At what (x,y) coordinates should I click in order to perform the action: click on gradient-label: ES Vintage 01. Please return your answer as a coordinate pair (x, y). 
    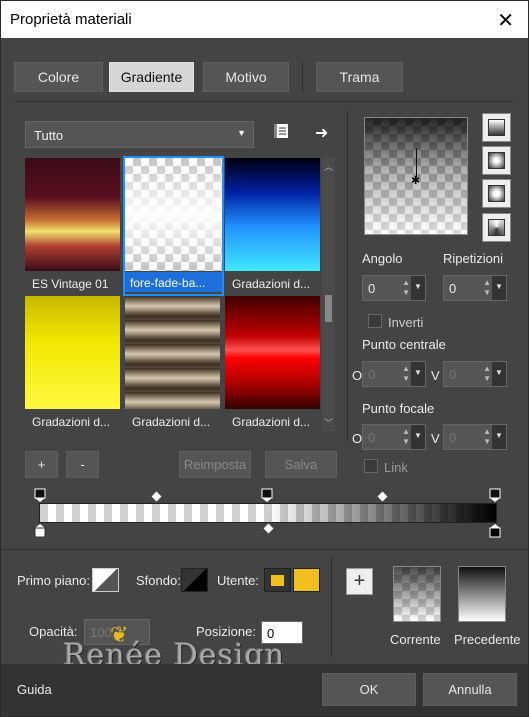
    Looking at the image, I should click on (70, 284).